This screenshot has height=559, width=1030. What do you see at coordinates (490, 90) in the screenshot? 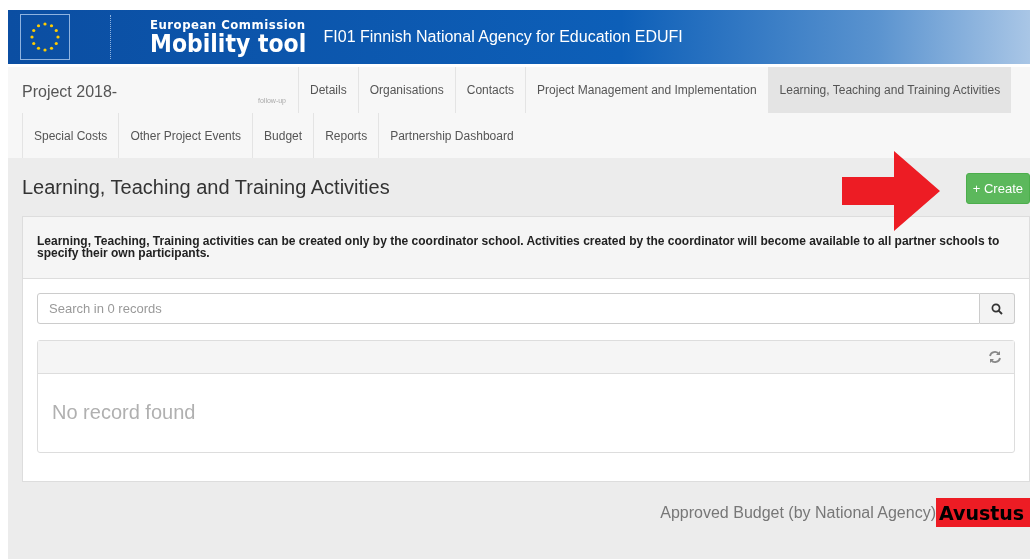
I see `nav-tab: Contacts` at bounding box center [490, 90].